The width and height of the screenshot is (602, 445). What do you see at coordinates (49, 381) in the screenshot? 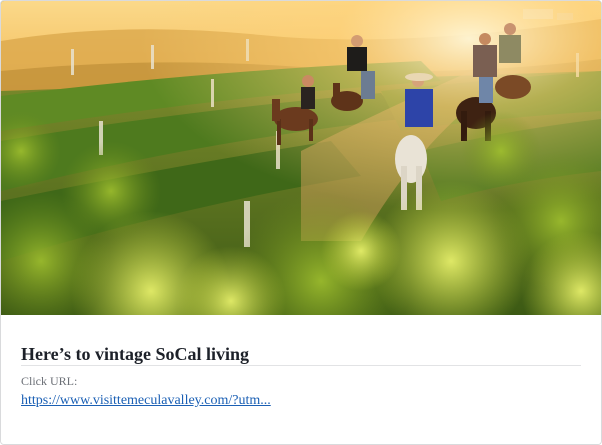
I see `click-url-label: Click URL:` at bounding box center [49, 381].